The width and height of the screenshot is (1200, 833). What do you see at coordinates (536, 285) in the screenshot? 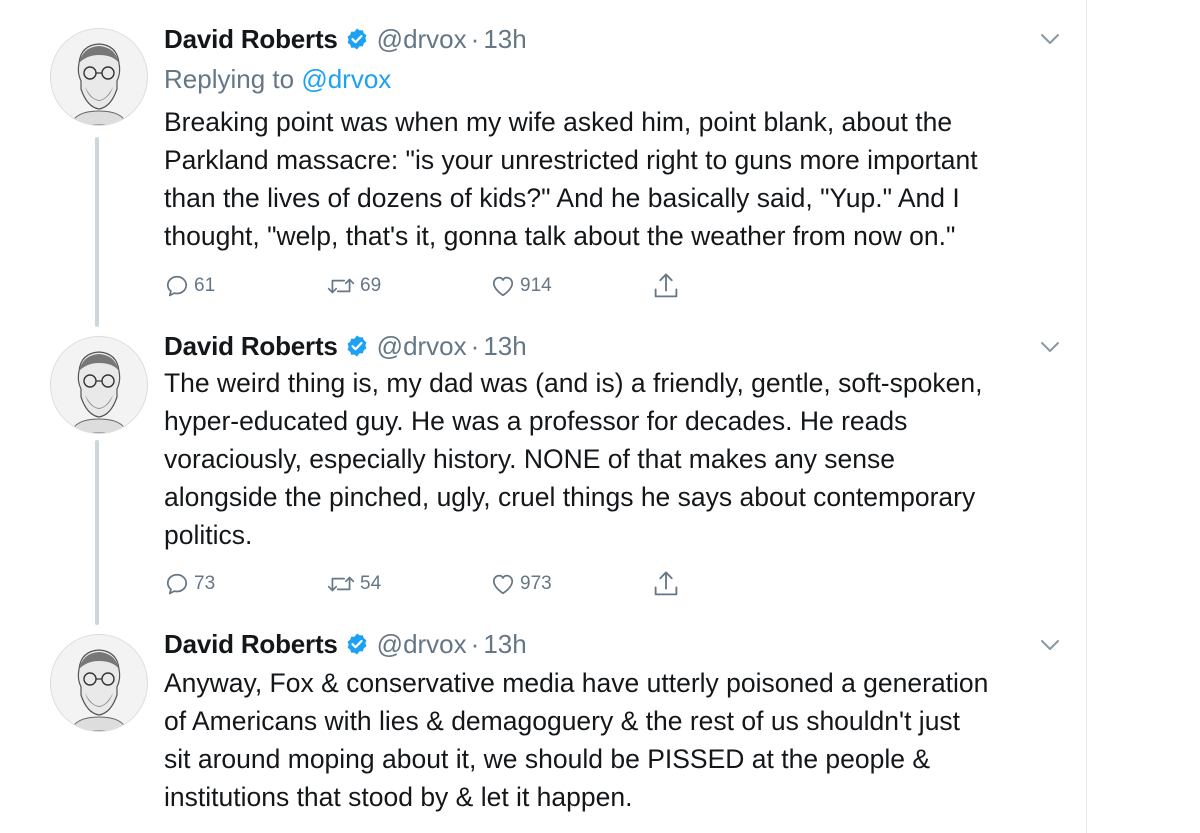
I see `like-count: 914` at bounding box center [536, 285].